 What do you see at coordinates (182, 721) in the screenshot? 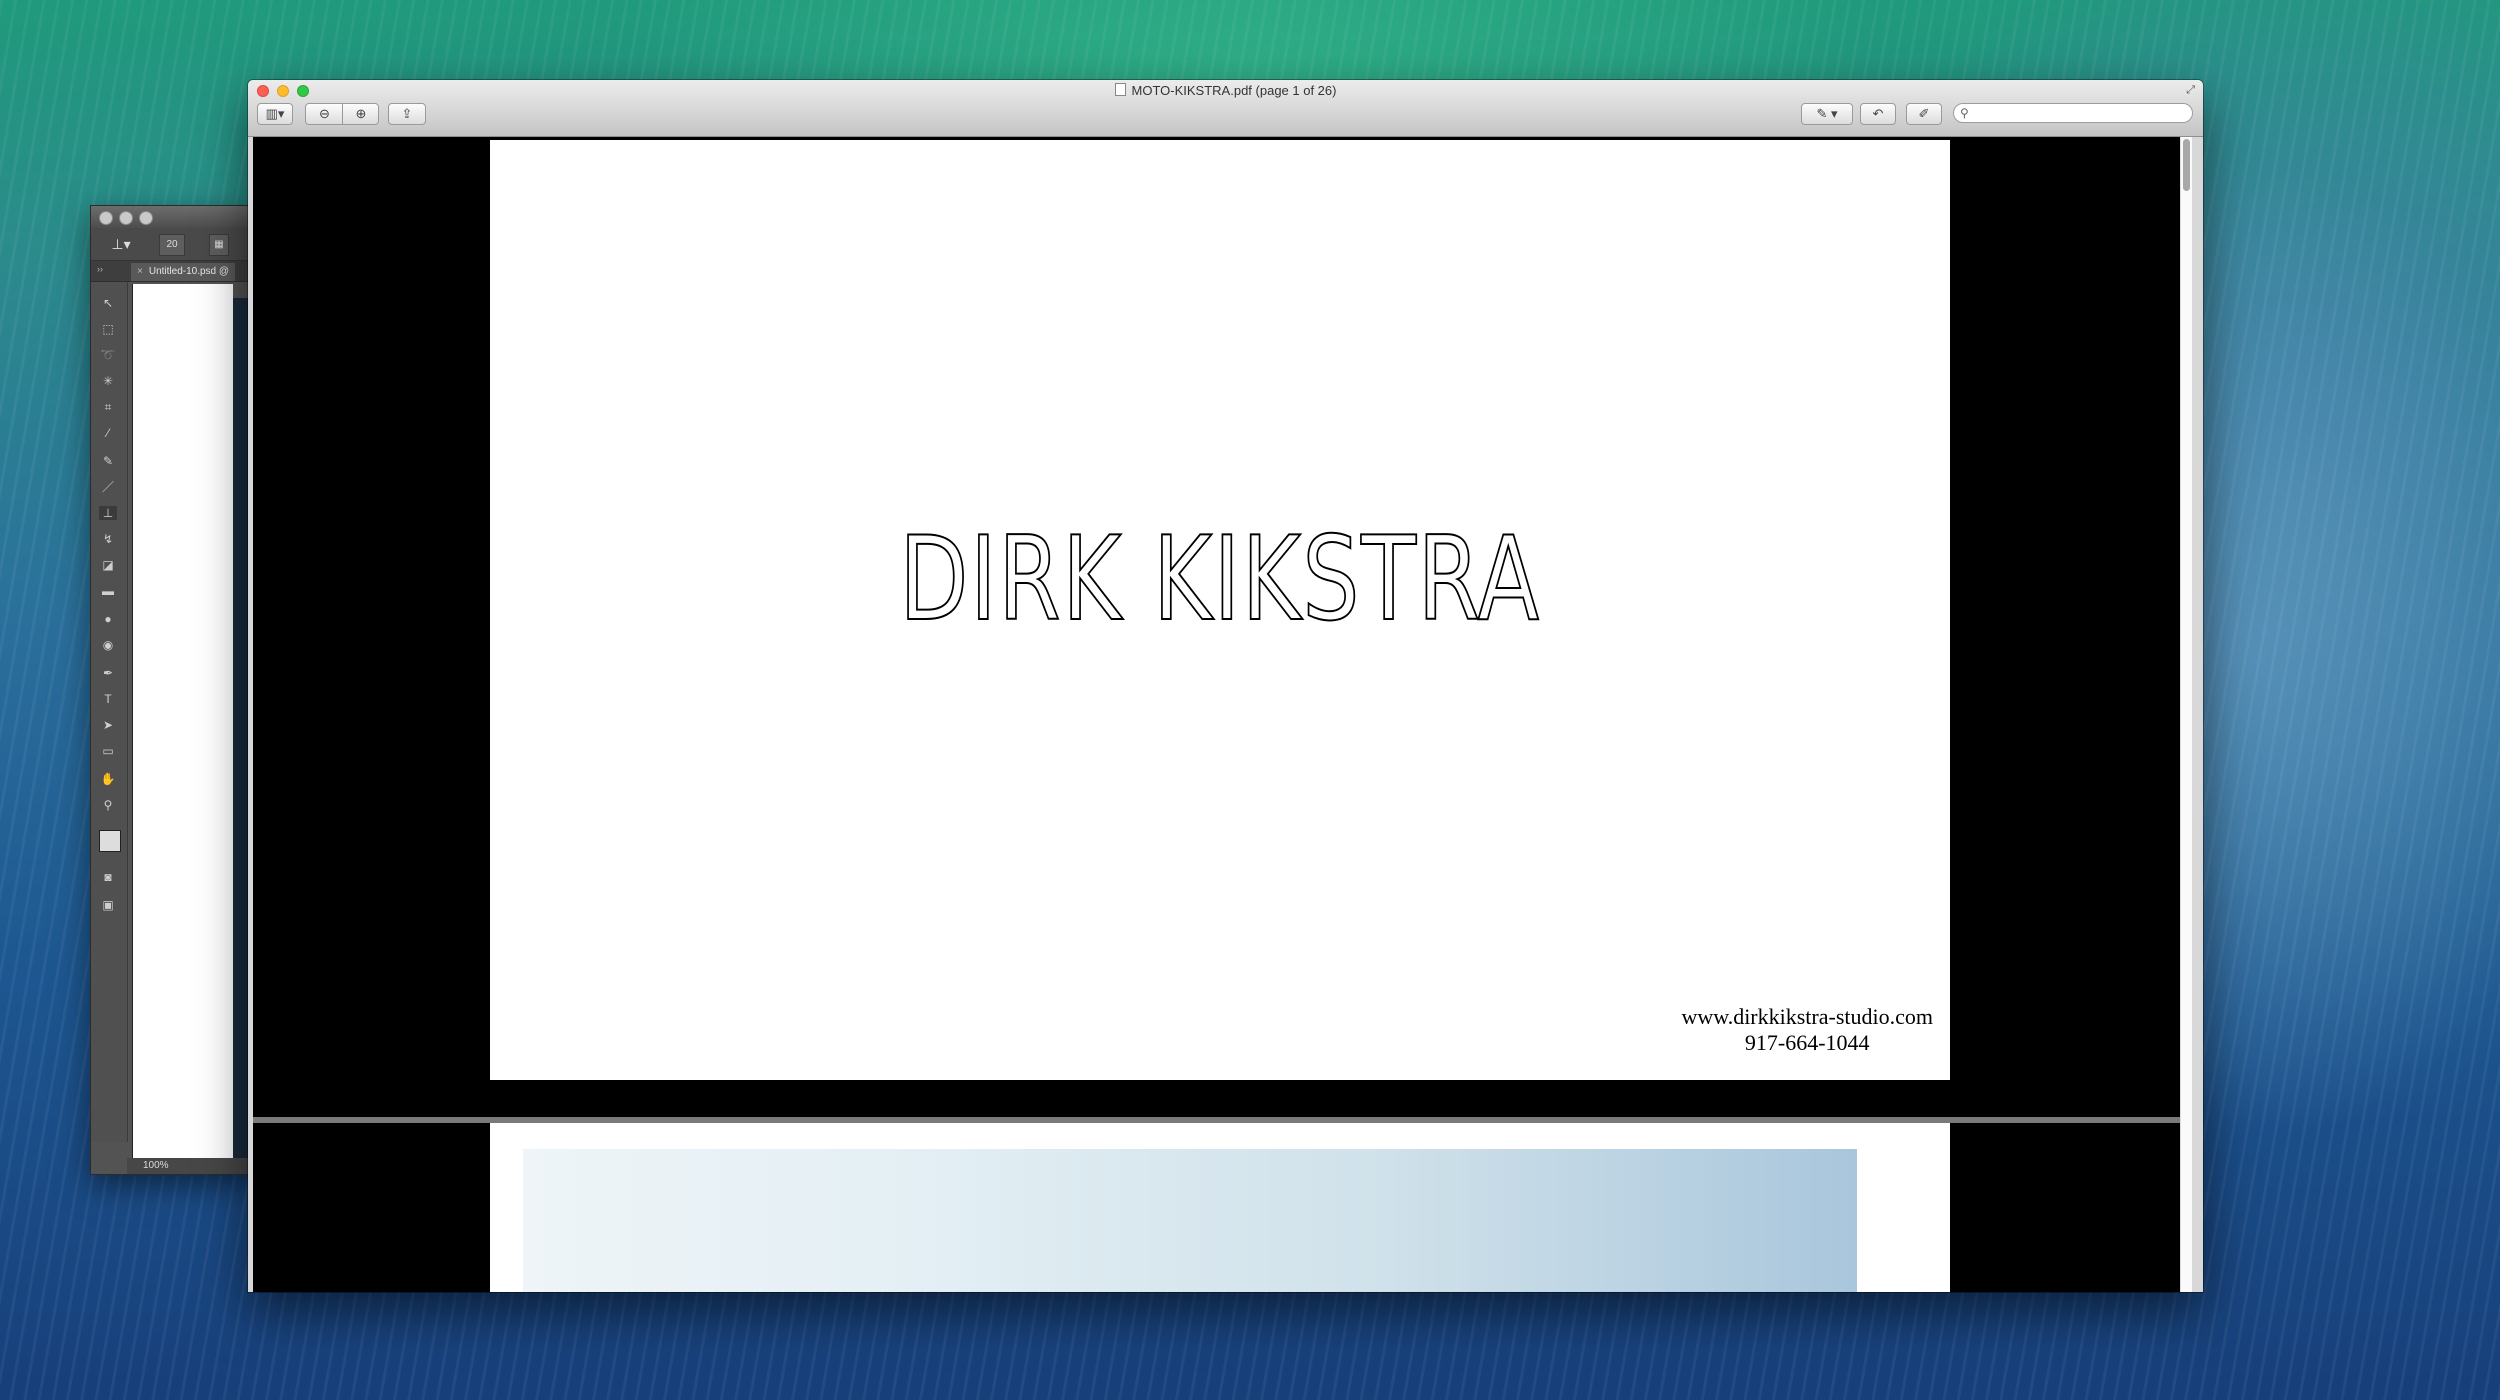
I see `photoshop-canvas` at bounding box center [182, 721].